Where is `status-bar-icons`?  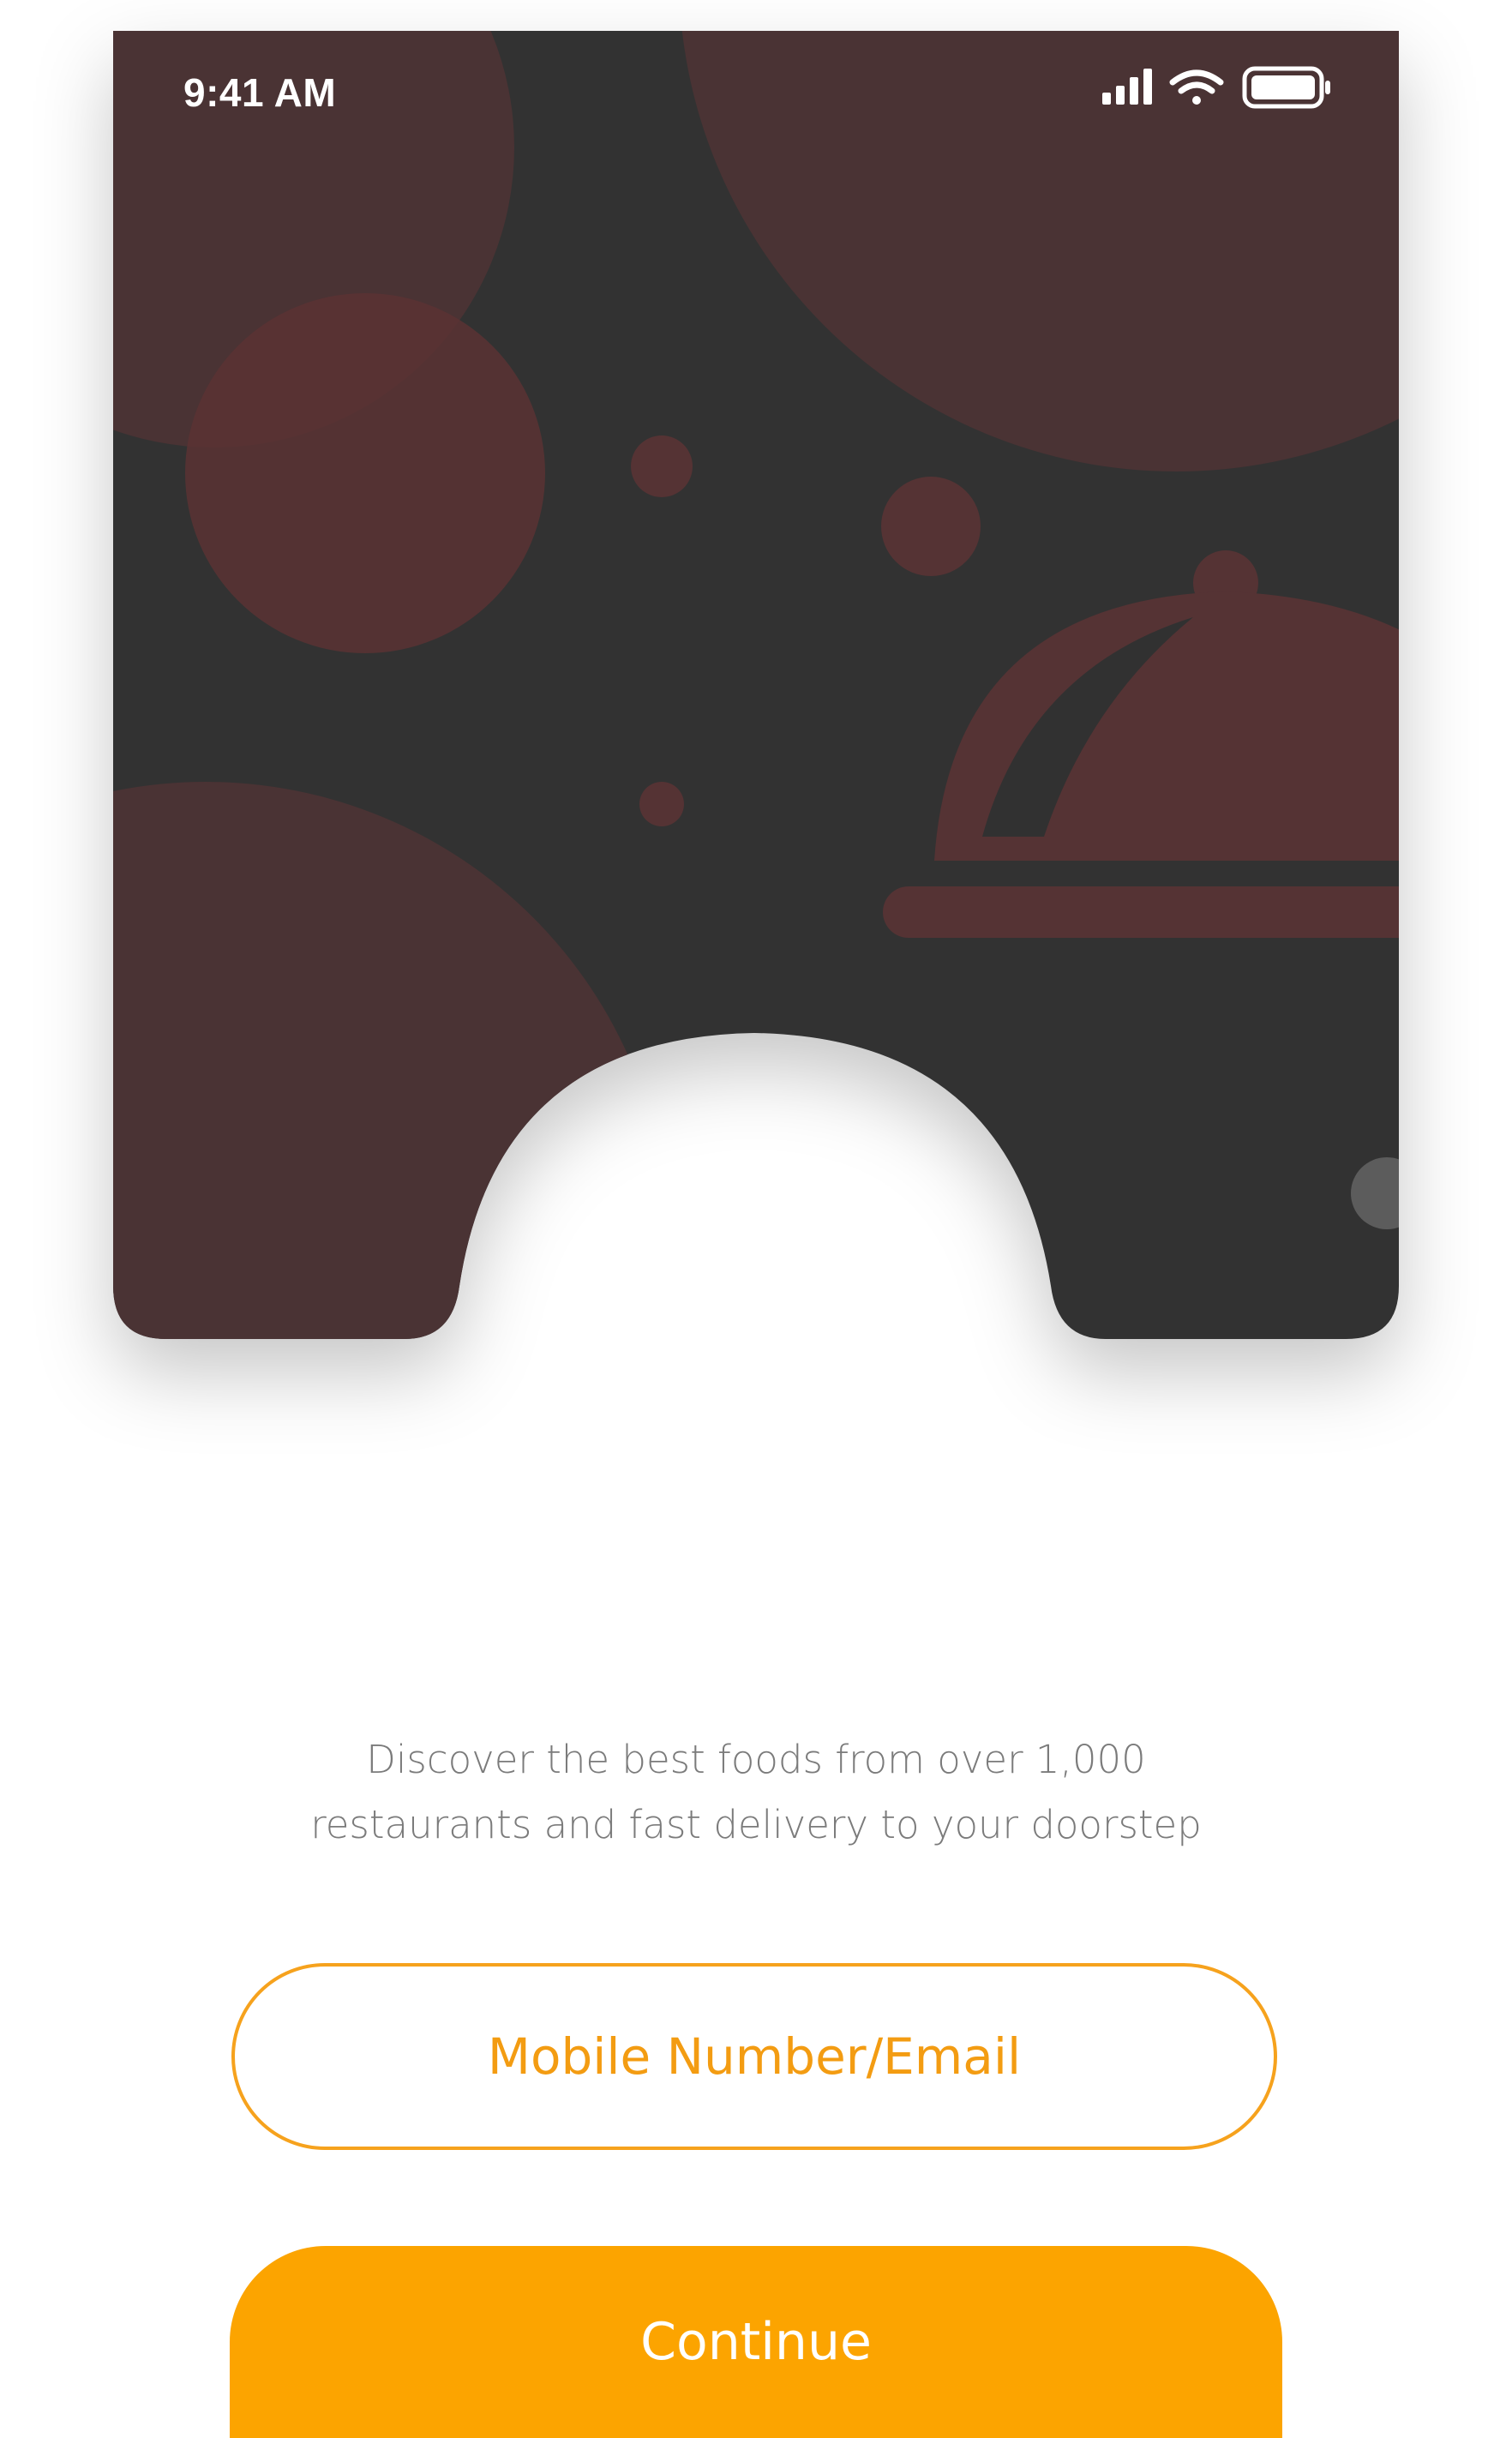 status-bar-icons is located at coordinates (1216, 88).